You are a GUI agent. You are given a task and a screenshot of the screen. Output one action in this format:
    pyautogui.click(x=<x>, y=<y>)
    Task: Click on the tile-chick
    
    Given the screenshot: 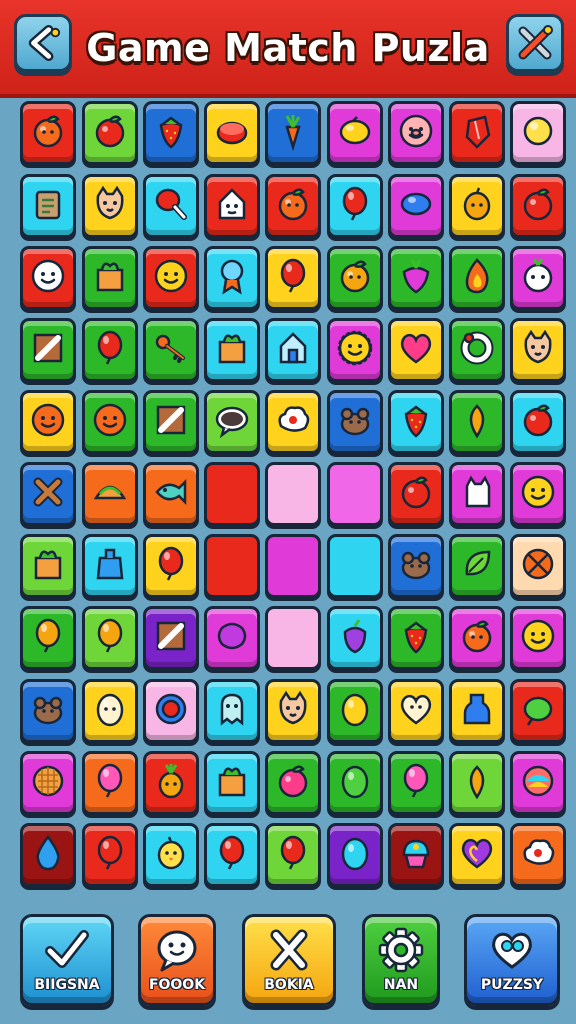 What is the action you would take?
    pyautogui.click(x=171, y=855)
    